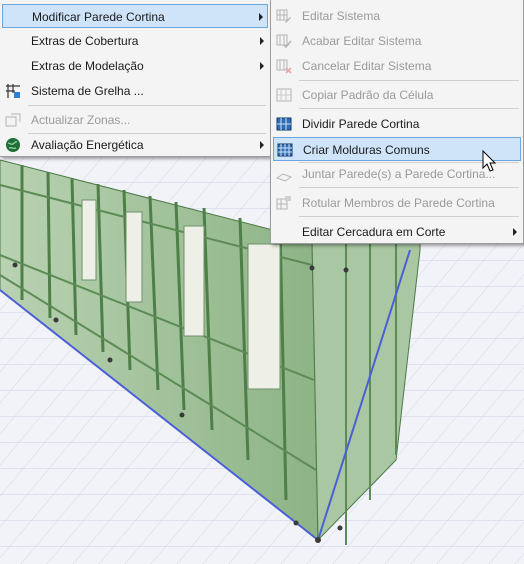  What do you see at coordinates (285, 150) in the screenshot?
I see `common-frames-icon` at bounding box center [285, 150].